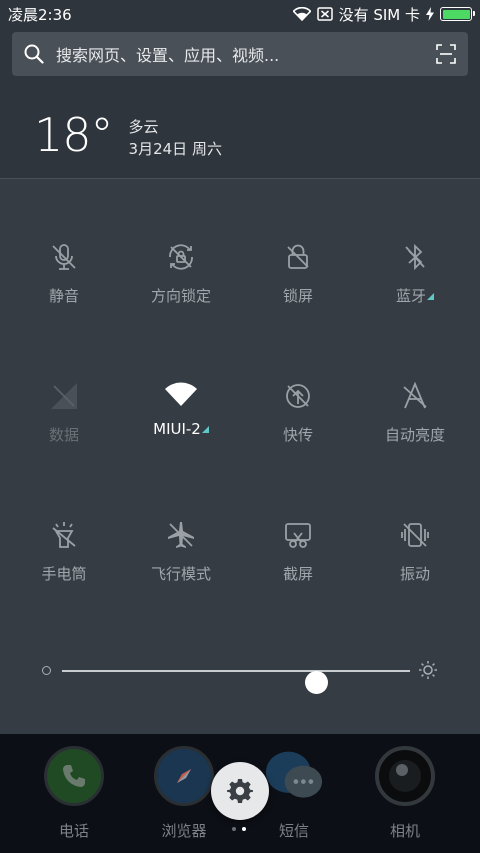 This screenshot has height=853, width=480. Describe the element at coordinates (379, 14) in the screenshot. I see `sim-status-text: 没有 SIM 卡` at that location.